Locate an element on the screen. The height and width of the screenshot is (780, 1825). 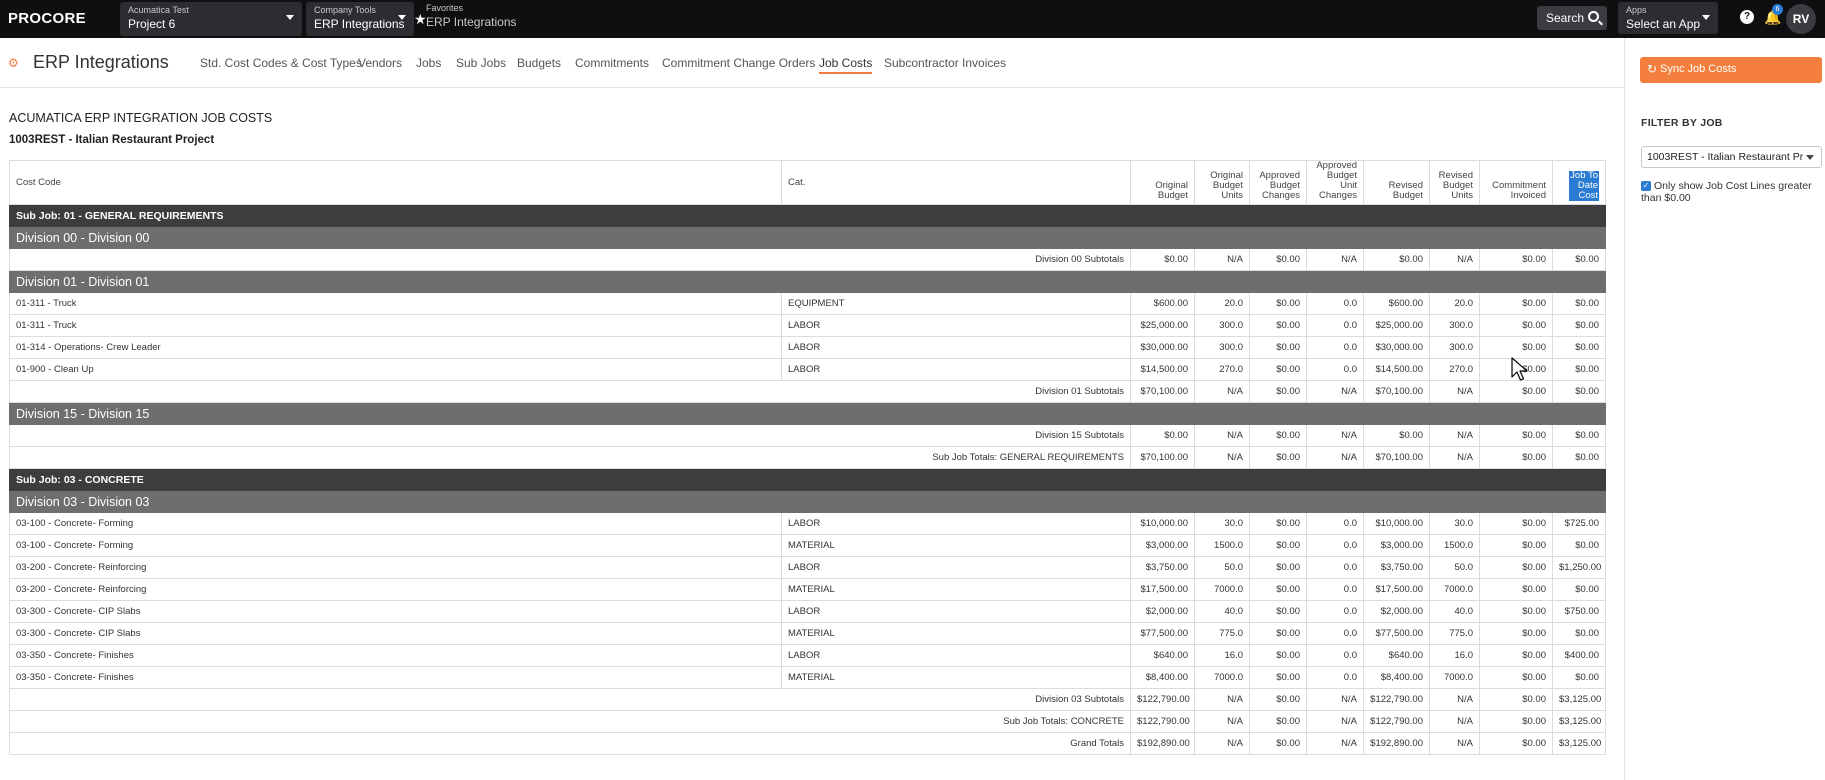
cell-revised-budget: $10,000.00 is located at coordinates (1396, 523).